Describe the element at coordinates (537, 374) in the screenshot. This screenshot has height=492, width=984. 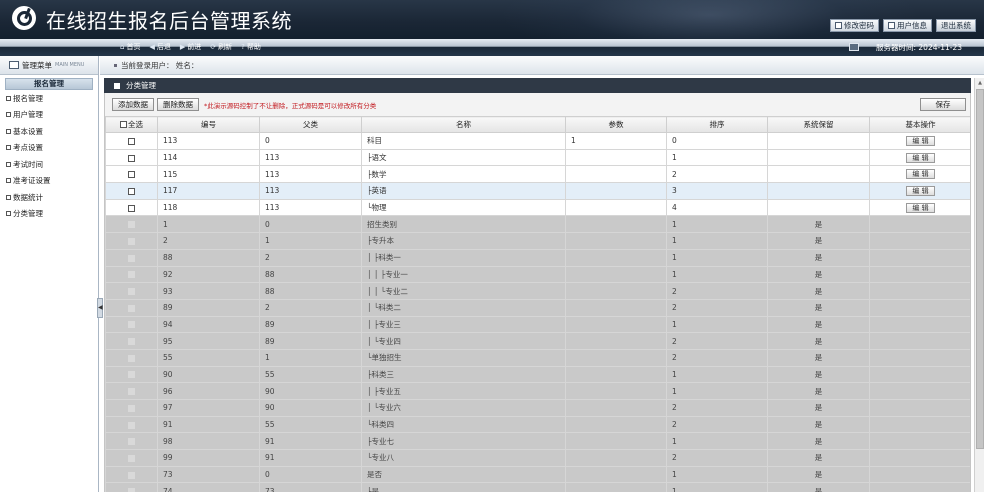
I see `table-row: 90 55 ├科类三 1 是` at that location.